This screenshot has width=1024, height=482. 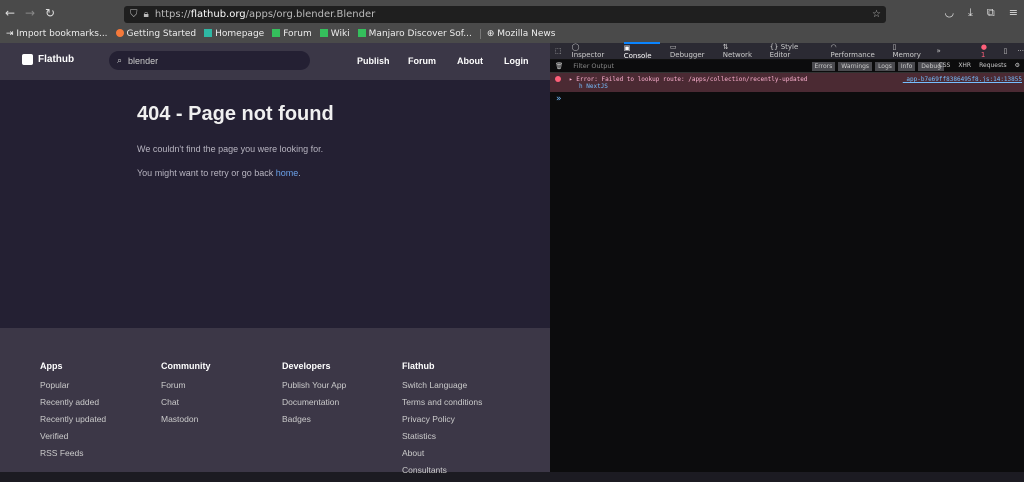 I want to click on trash-icon: 🗑︎, so click(x=559, y=66).